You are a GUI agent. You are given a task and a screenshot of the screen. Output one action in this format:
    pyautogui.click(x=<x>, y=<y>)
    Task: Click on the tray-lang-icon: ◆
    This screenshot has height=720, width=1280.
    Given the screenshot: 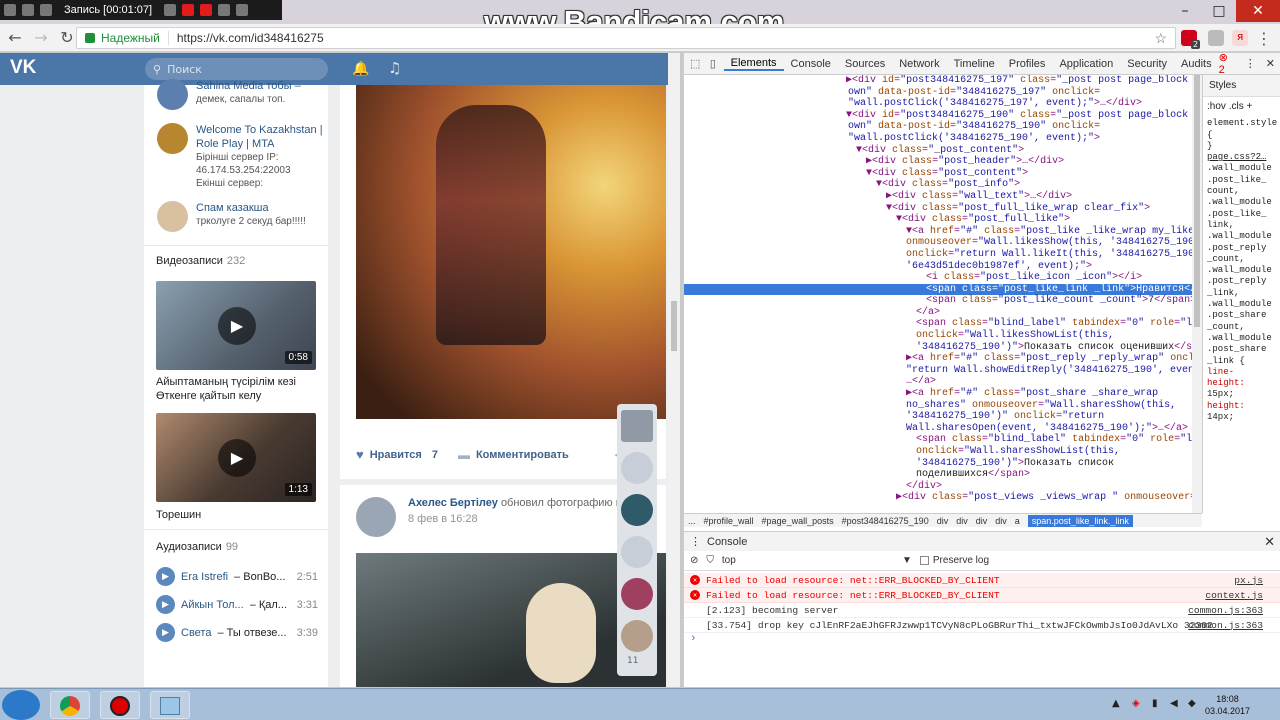 What is the action you would take?
    pyautogui.click(x=1192, y=703)
    